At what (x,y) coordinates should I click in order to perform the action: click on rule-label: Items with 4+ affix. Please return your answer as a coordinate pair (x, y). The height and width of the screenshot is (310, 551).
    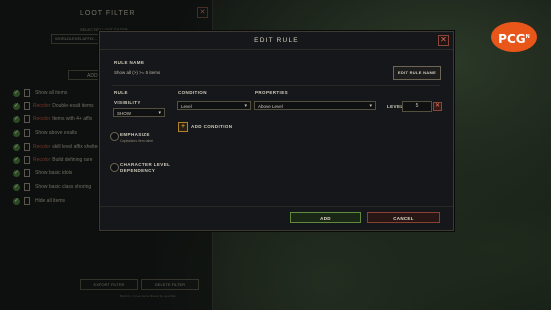
    Looking at the image, I should click on (72, 119).